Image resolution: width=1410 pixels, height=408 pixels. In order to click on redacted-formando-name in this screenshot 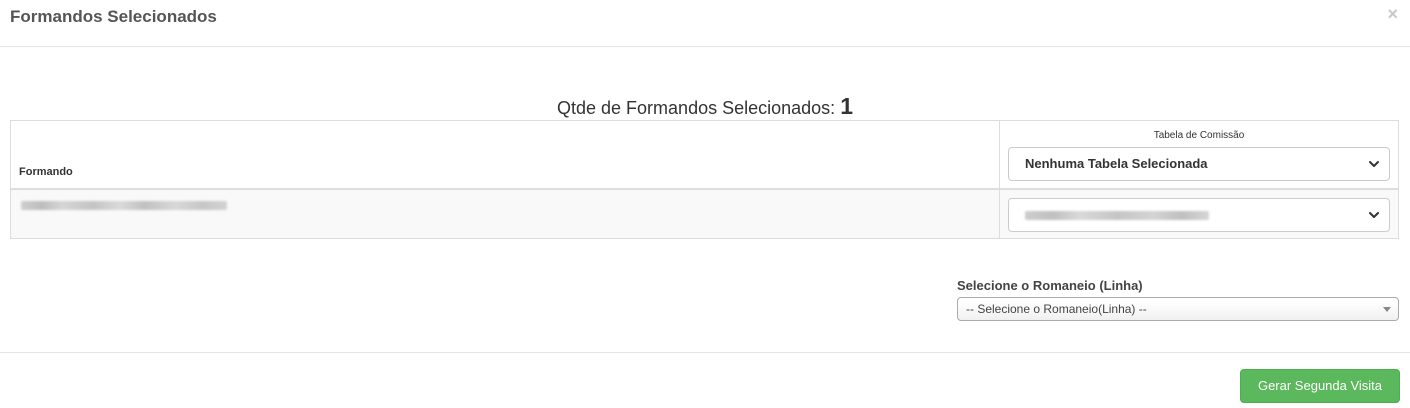, I will do `click(124, 205)`.